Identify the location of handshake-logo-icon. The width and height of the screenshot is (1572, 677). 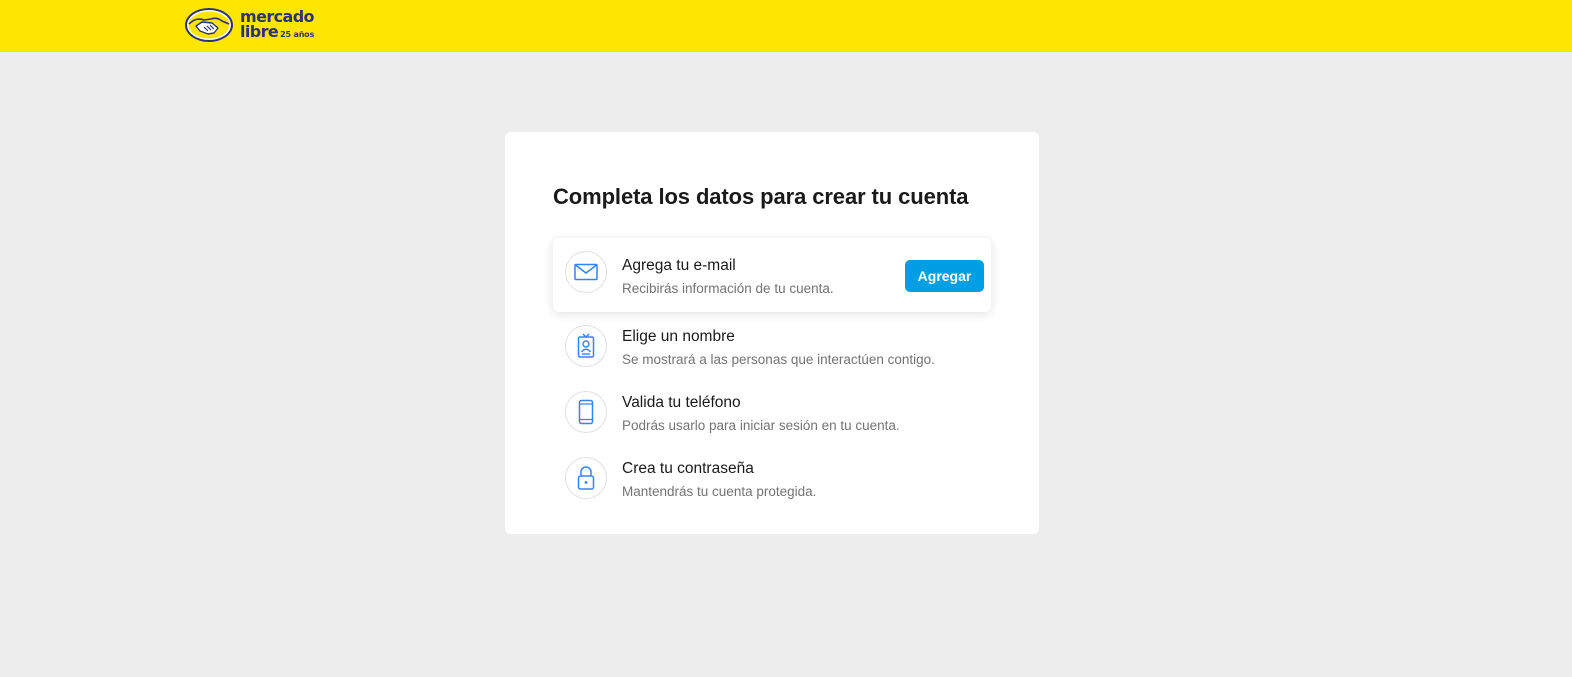
(209, 25).